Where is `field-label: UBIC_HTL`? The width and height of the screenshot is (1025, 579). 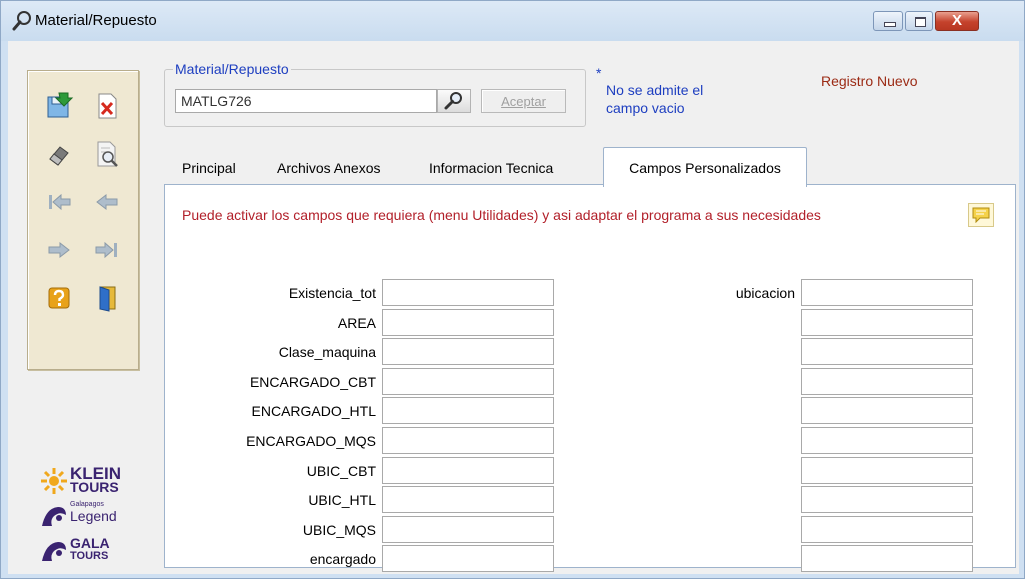 field-label: UBIC_HTL is located at coordinates (342, 500).